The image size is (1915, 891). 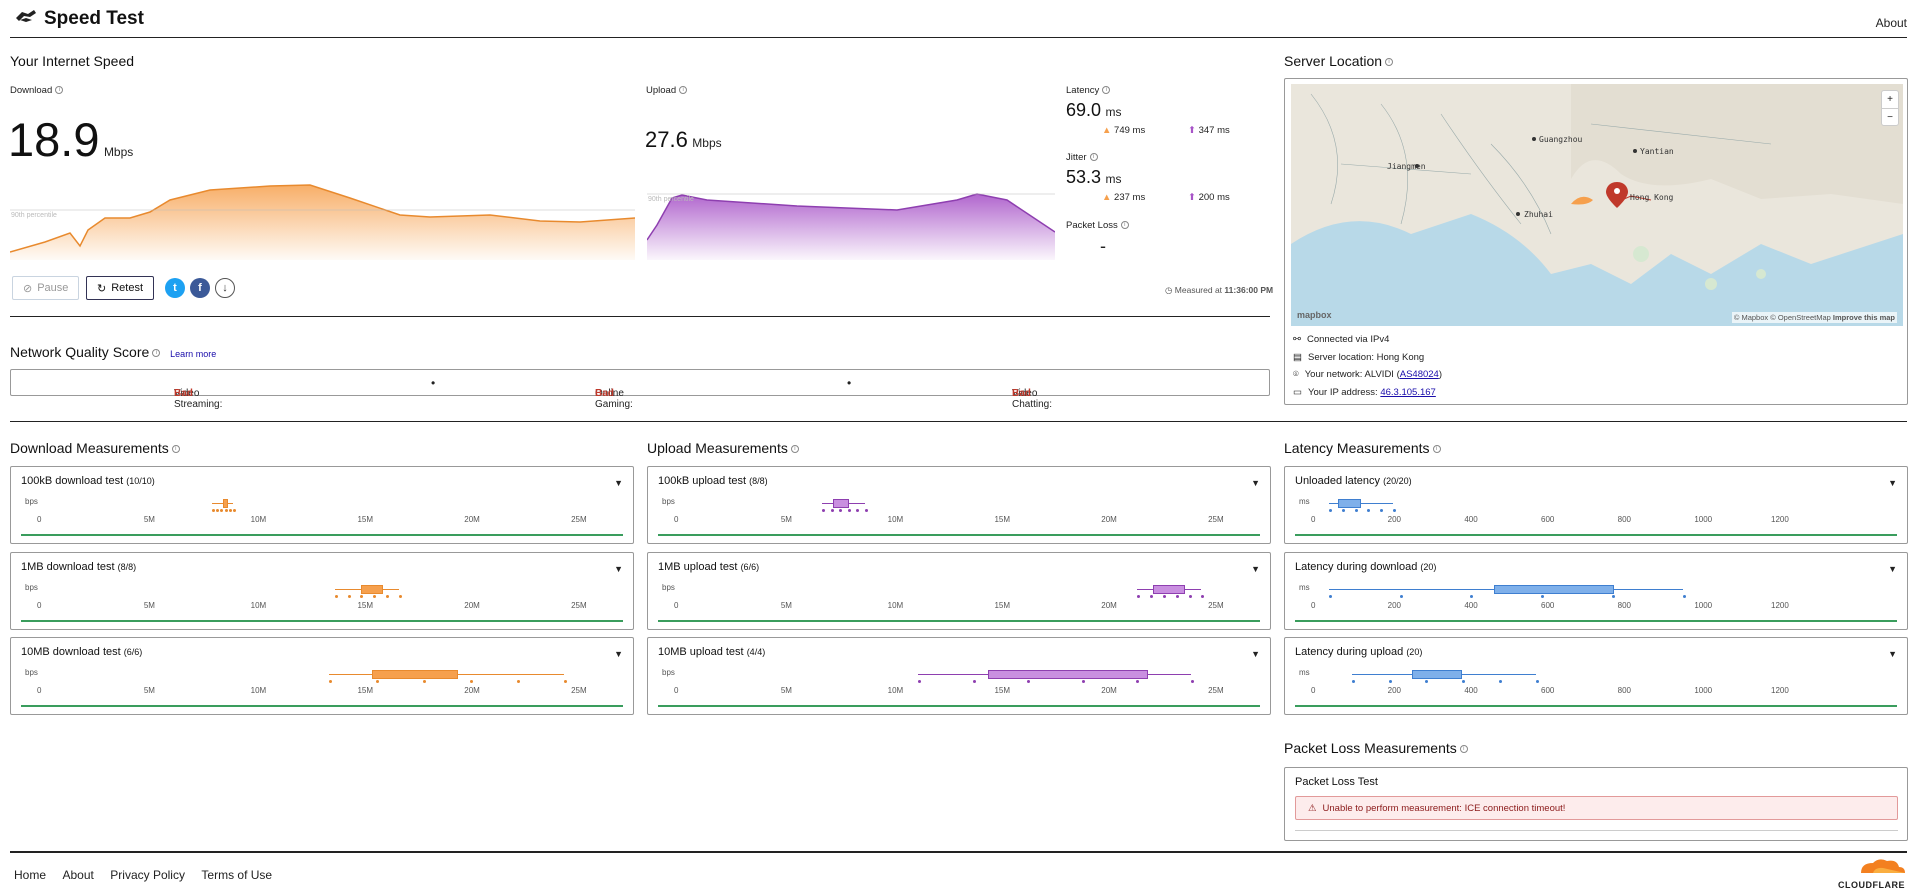 I want to click on mapbox-logo: mapbox, so click(x=1314, y=315).